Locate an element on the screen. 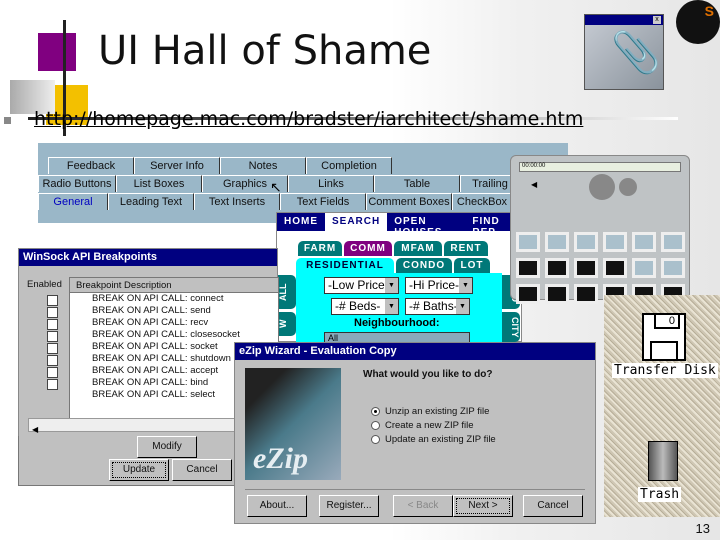 The image size is (720, 540). pause-button is located at coordinates (628, 187).